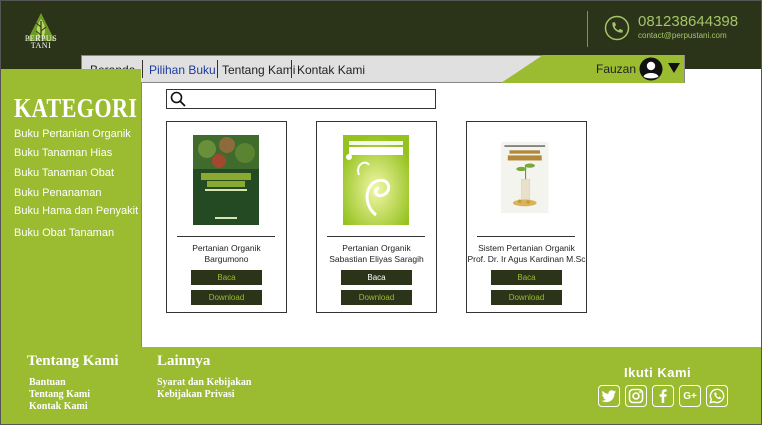 The image size is (762, 425). What do you see at coordinates (258, 70) in the screenshot?
I see `nav-item-tentang-kami: Tentang Kami` at bounding box center [258, 70].